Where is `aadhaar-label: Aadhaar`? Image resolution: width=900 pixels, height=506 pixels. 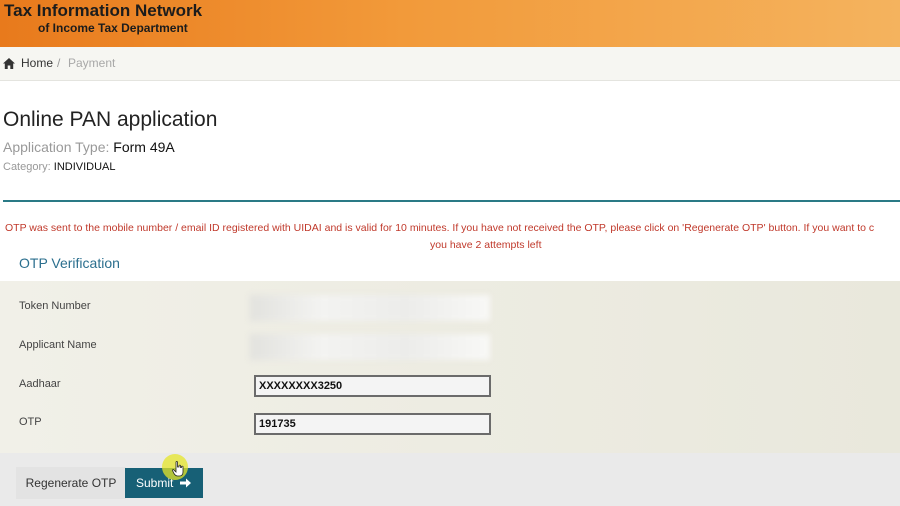 aadhaar-label: Aadhaar is located at coordinates (40, 384).